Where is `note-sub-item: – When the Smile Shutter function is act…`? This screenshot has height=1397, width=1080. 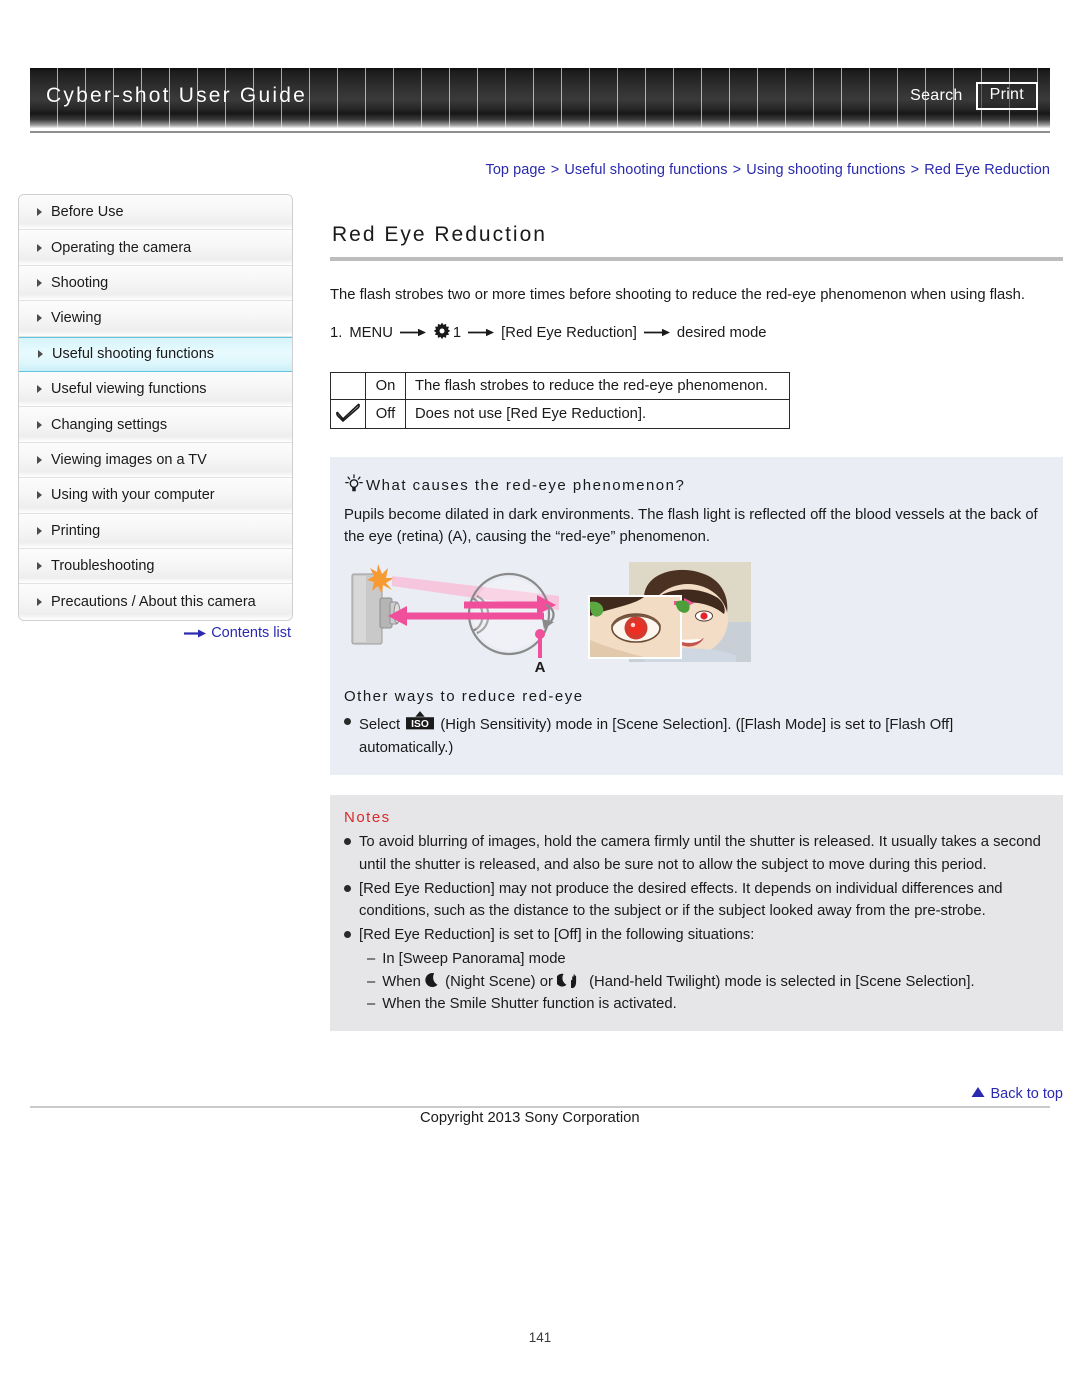 note-sub-item: – When the Smile Shutter function is act… is located at coordinates (708, 1004).